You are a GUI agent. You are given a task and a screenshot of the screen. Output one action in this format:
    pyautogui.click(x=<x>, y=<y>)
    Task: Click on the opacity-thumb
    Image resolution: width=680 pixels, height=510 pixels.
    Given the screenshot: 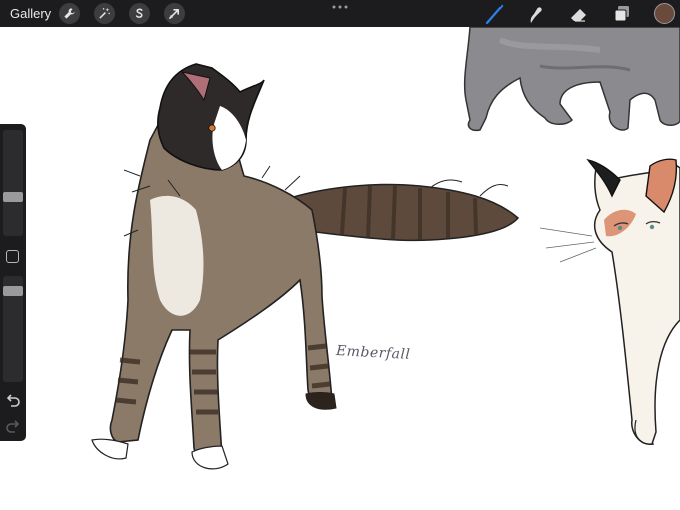 What is the action you would take?
    pyautogui.click(x=13, y=290)
    